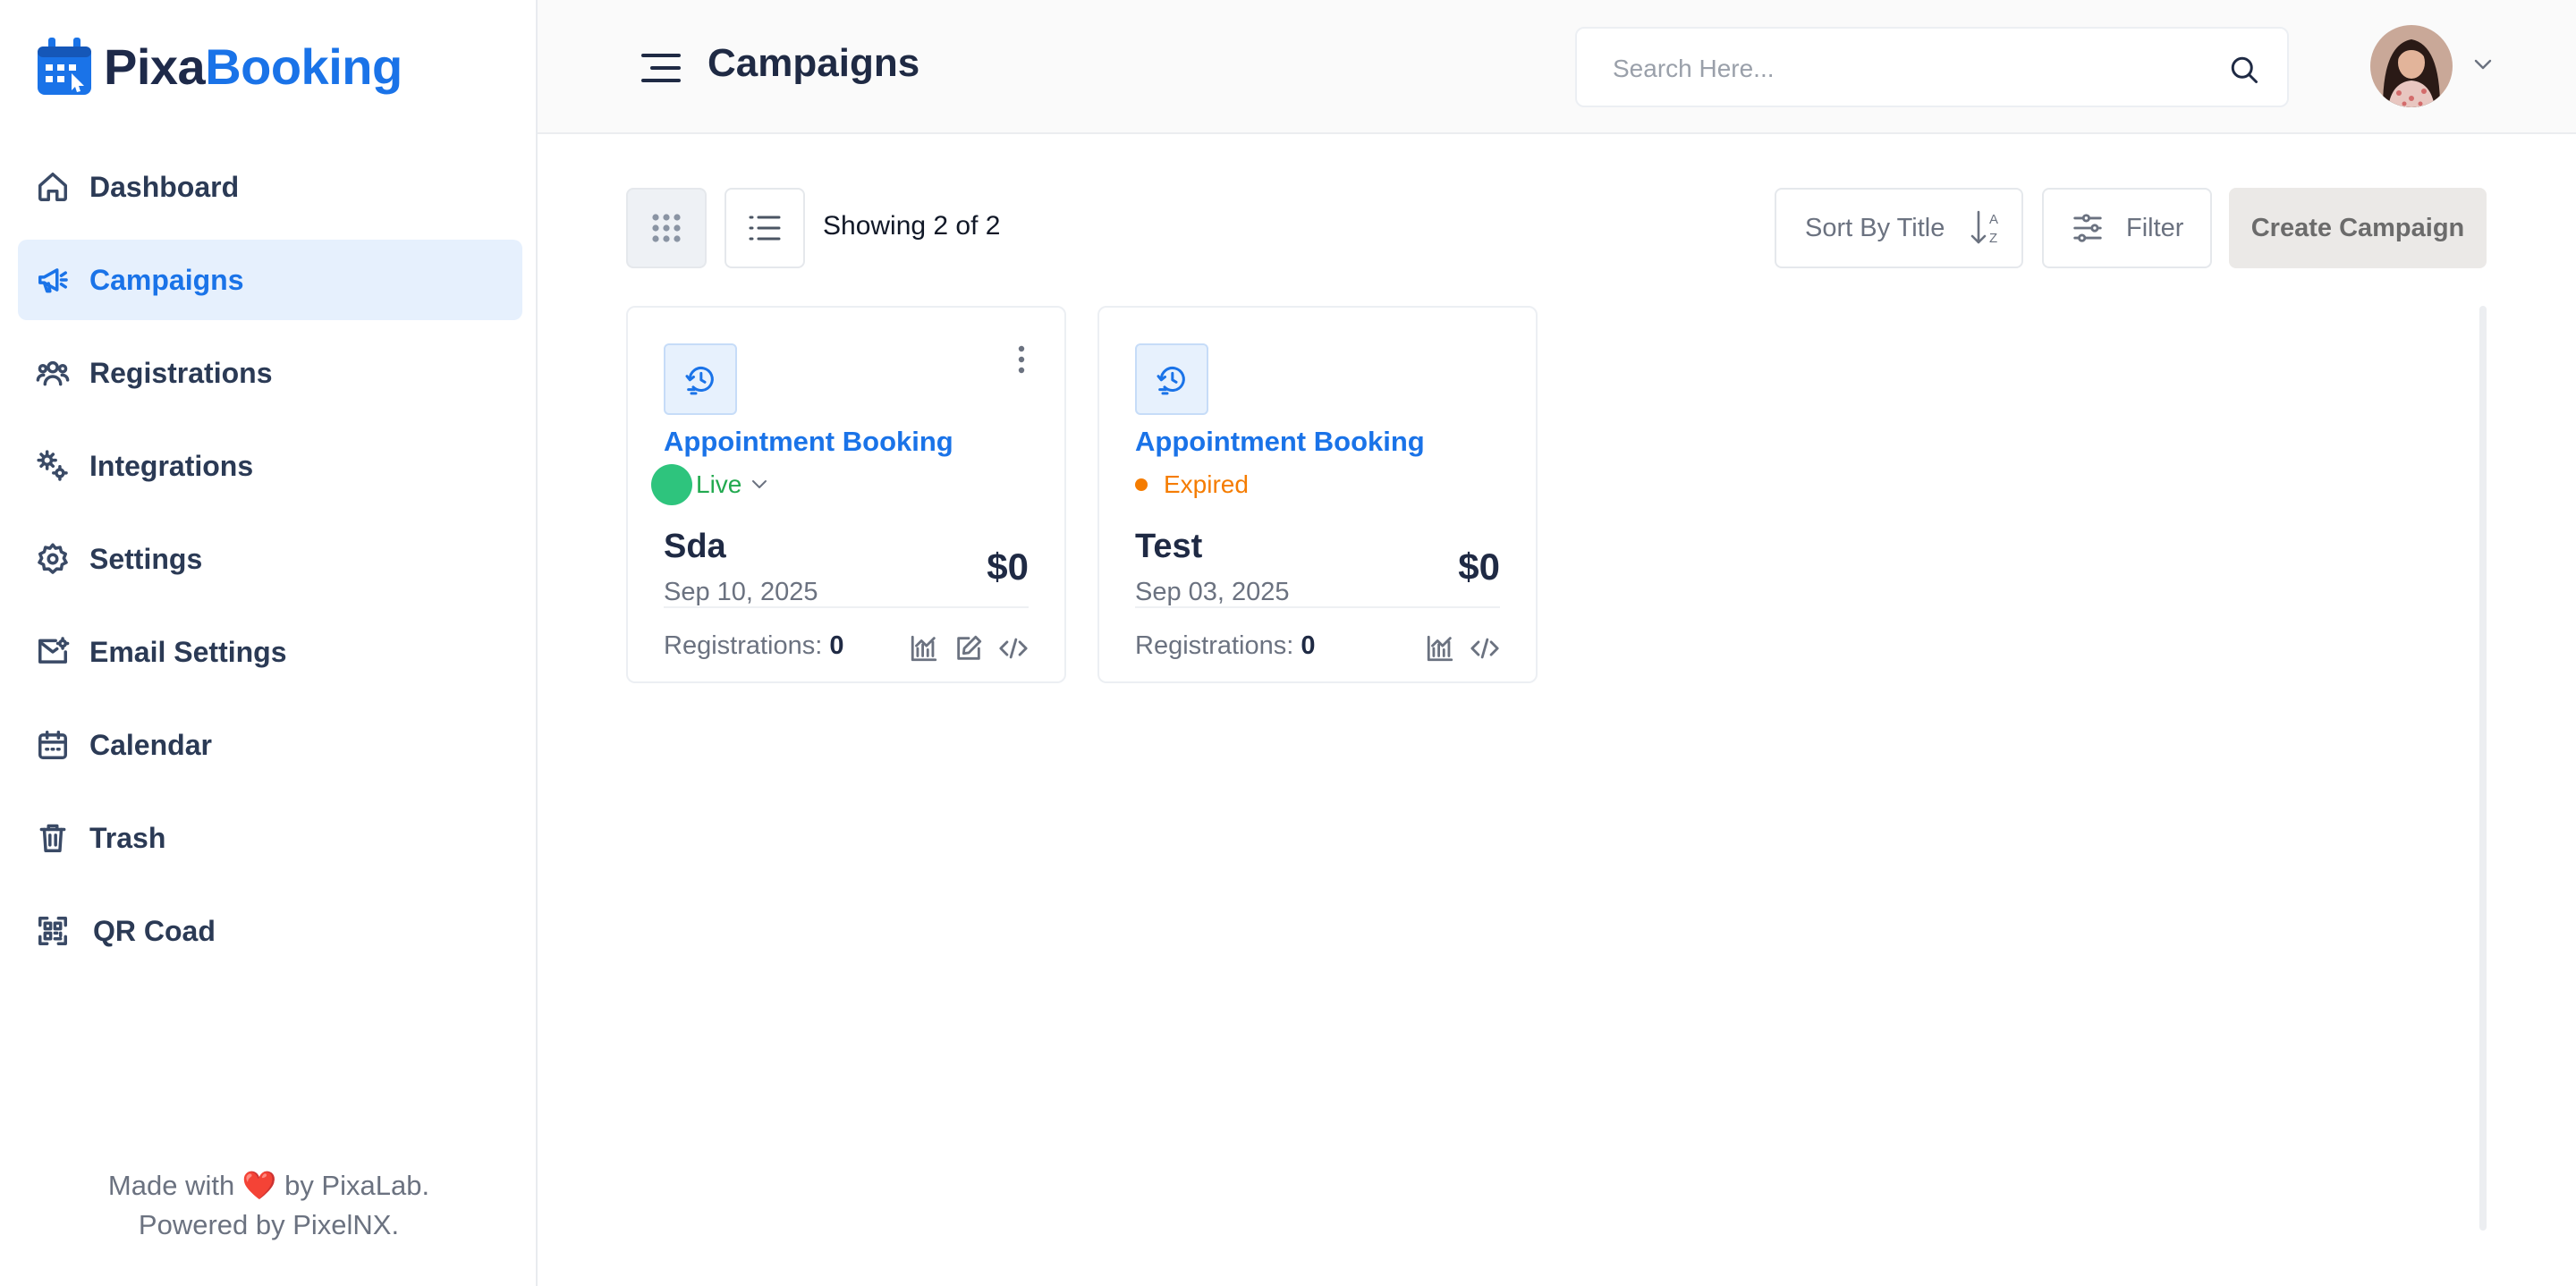 This screenshot has width=2576, height=1286. I want to click on page-title: Campaigns, so click(814, 63).